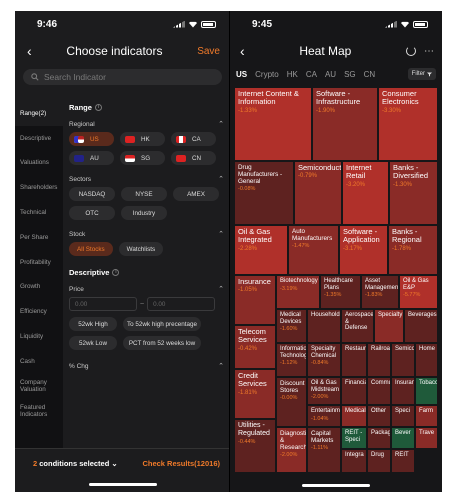 The width and height of the screenshot is (474, 503). I want to click on heatmap-tile-semiconductors: Semiconductors-0.79%, so click(318, 193).